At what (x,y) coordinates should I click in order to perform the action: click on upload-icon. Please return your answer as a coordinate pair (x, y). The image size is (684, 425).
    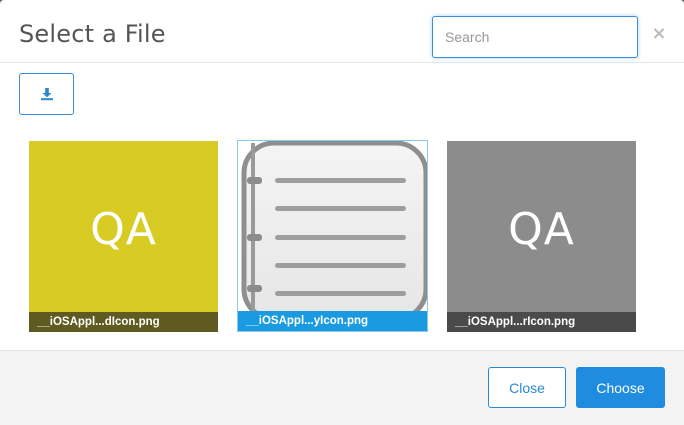
    Looking at the image, I should click on (46, 94).